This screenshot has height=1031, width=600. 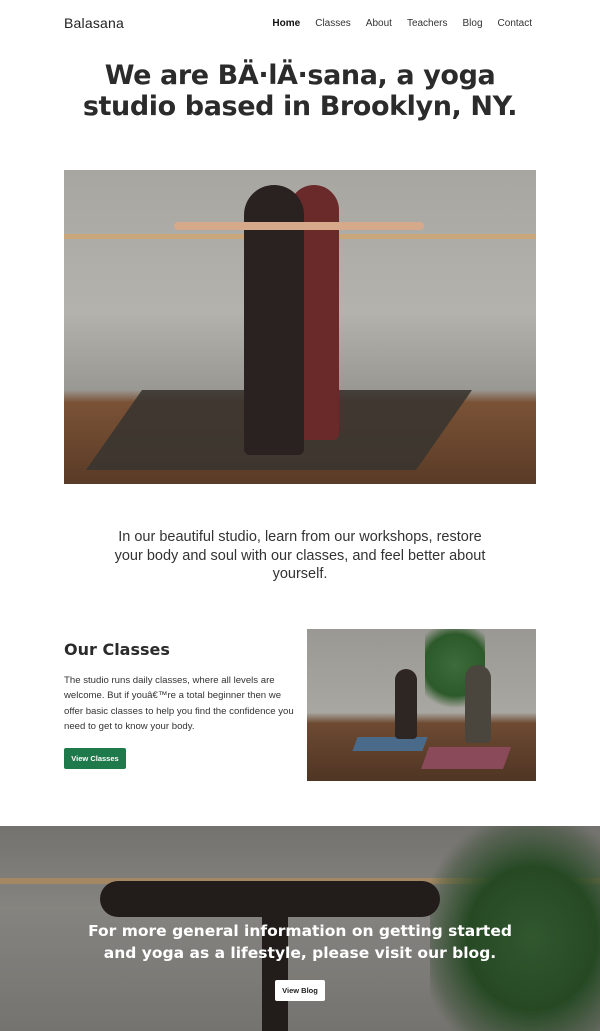 What do you see at coordinates (390, 744) in the screenshot?
I see `yoga-mat-blue` at bounding box center [390, 744].